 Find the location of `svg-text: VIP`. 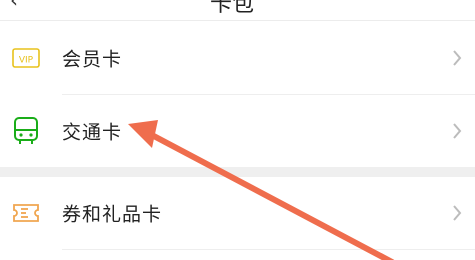

svg-text: VIP is located at coordinates (26, 61).